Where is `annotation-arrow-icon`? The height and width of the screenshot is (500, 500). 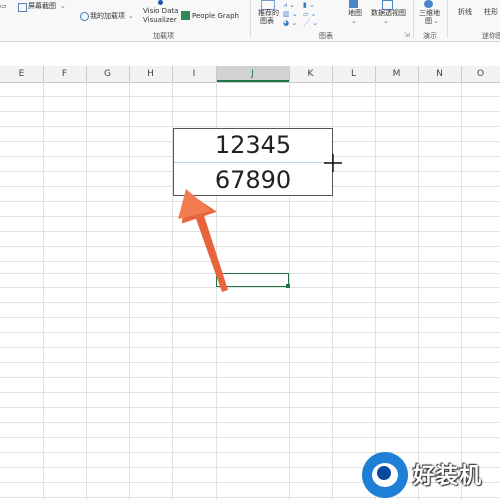
annotation-arrow-icon is located at coordinates (203, 240).